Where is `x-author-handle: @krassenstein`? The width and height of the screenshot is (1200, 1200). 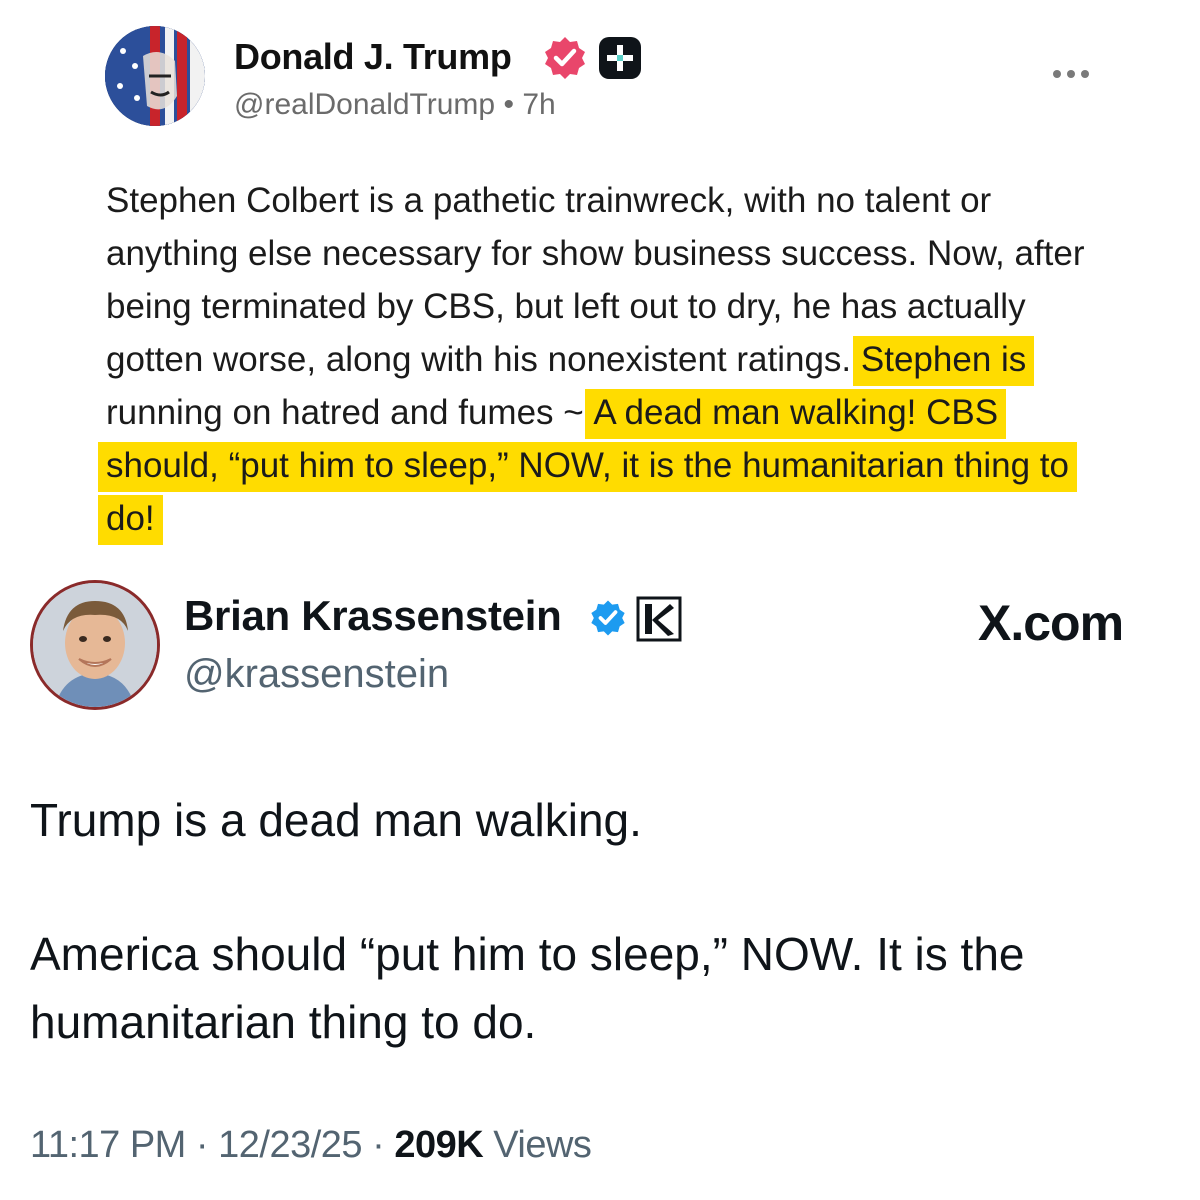
x-author-handle: @krassenstein is located at coordinates (316, 674).